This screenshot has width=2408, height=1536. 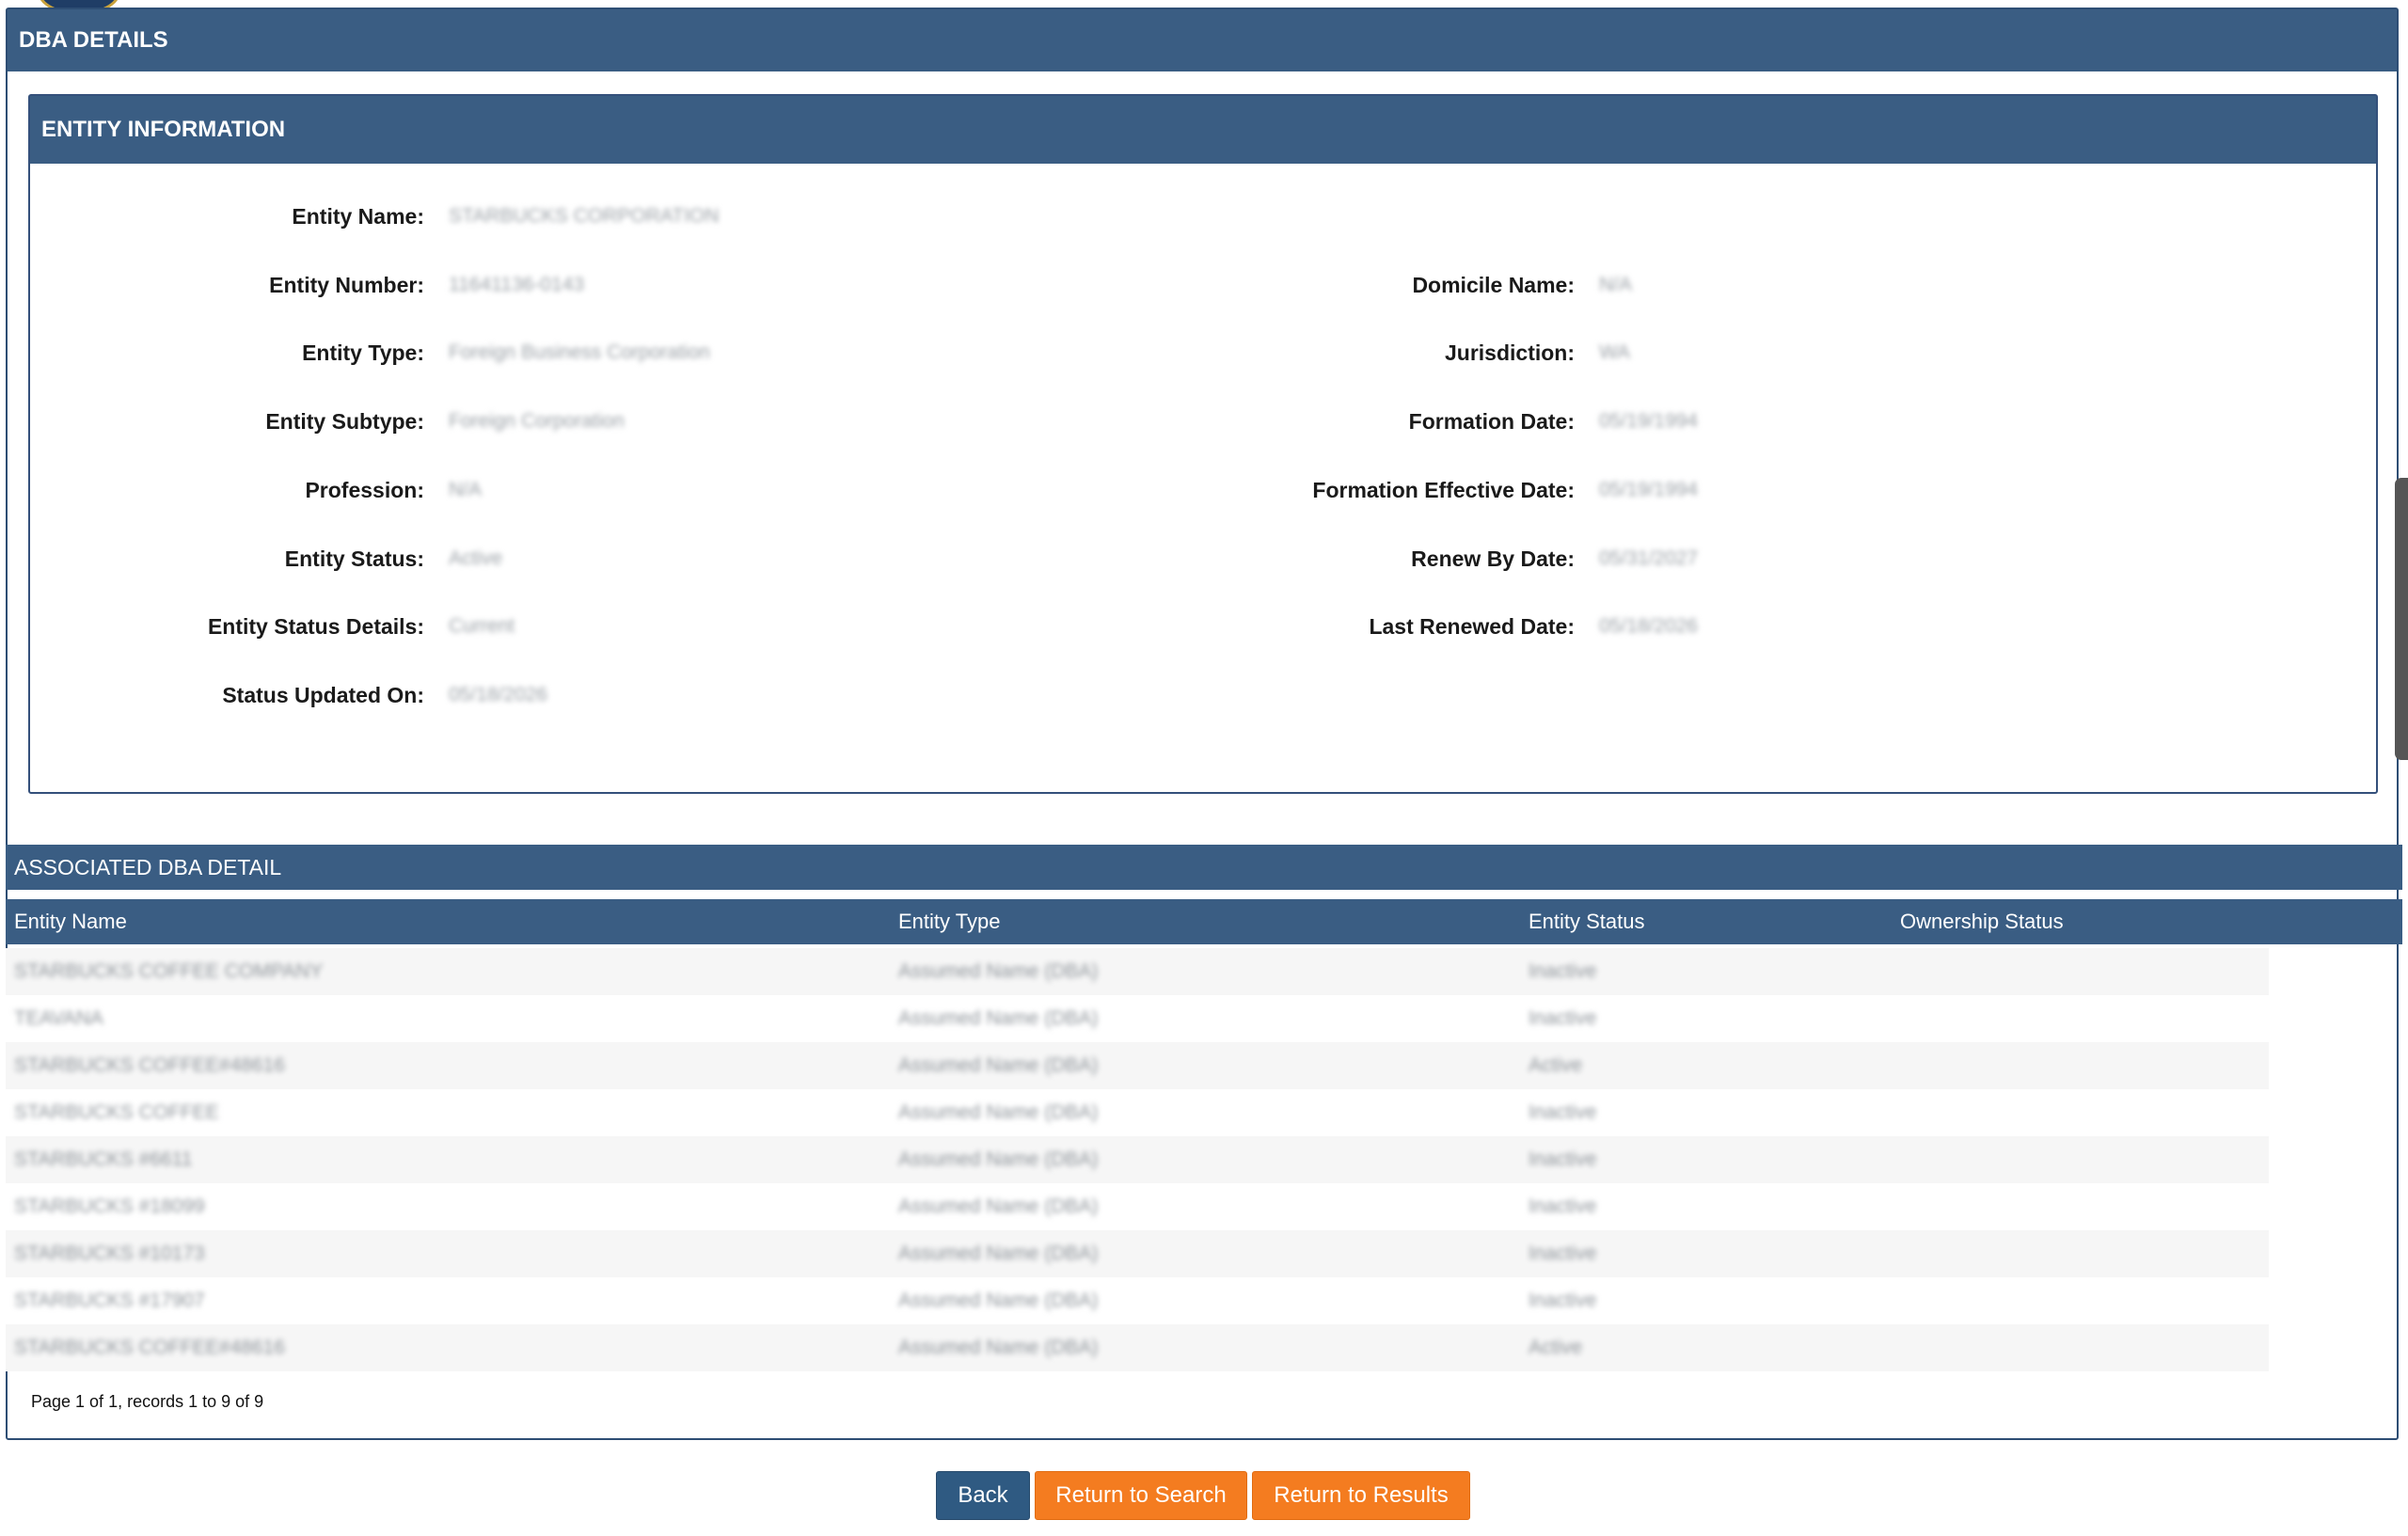 What do you see at coordinates (1649, 558) in the screenshot?
I see `field-value: 05/31/2027` at bounding box center [1649, 558].